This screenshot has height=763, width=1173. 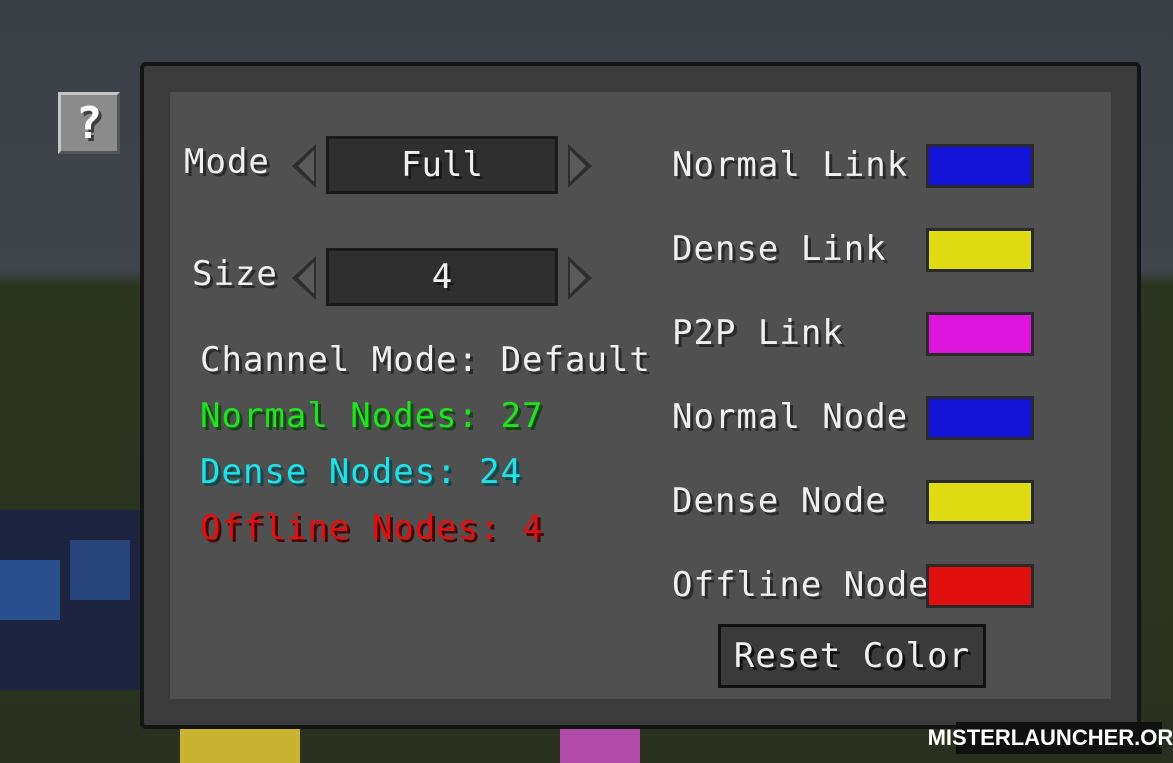 I want to click on help-button-label: ?, so click(x=89, y=123).